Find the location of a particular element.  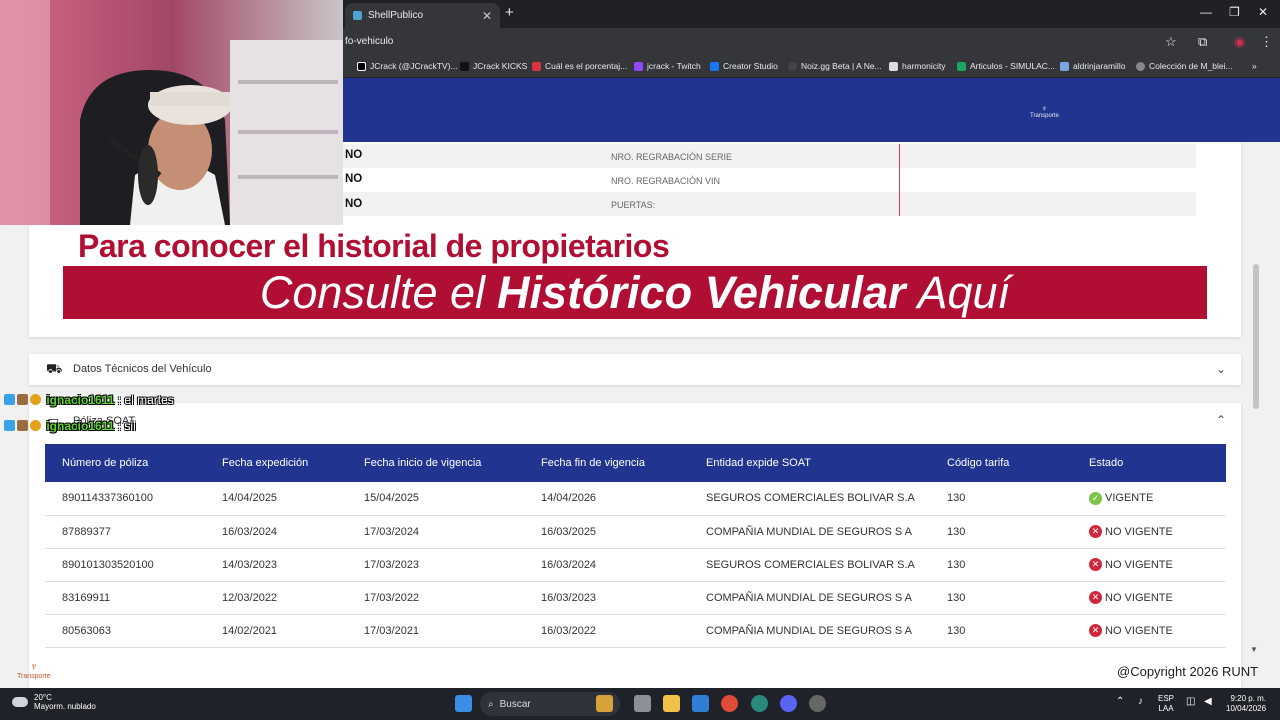

start-icon is located at coordinates (463, 703).